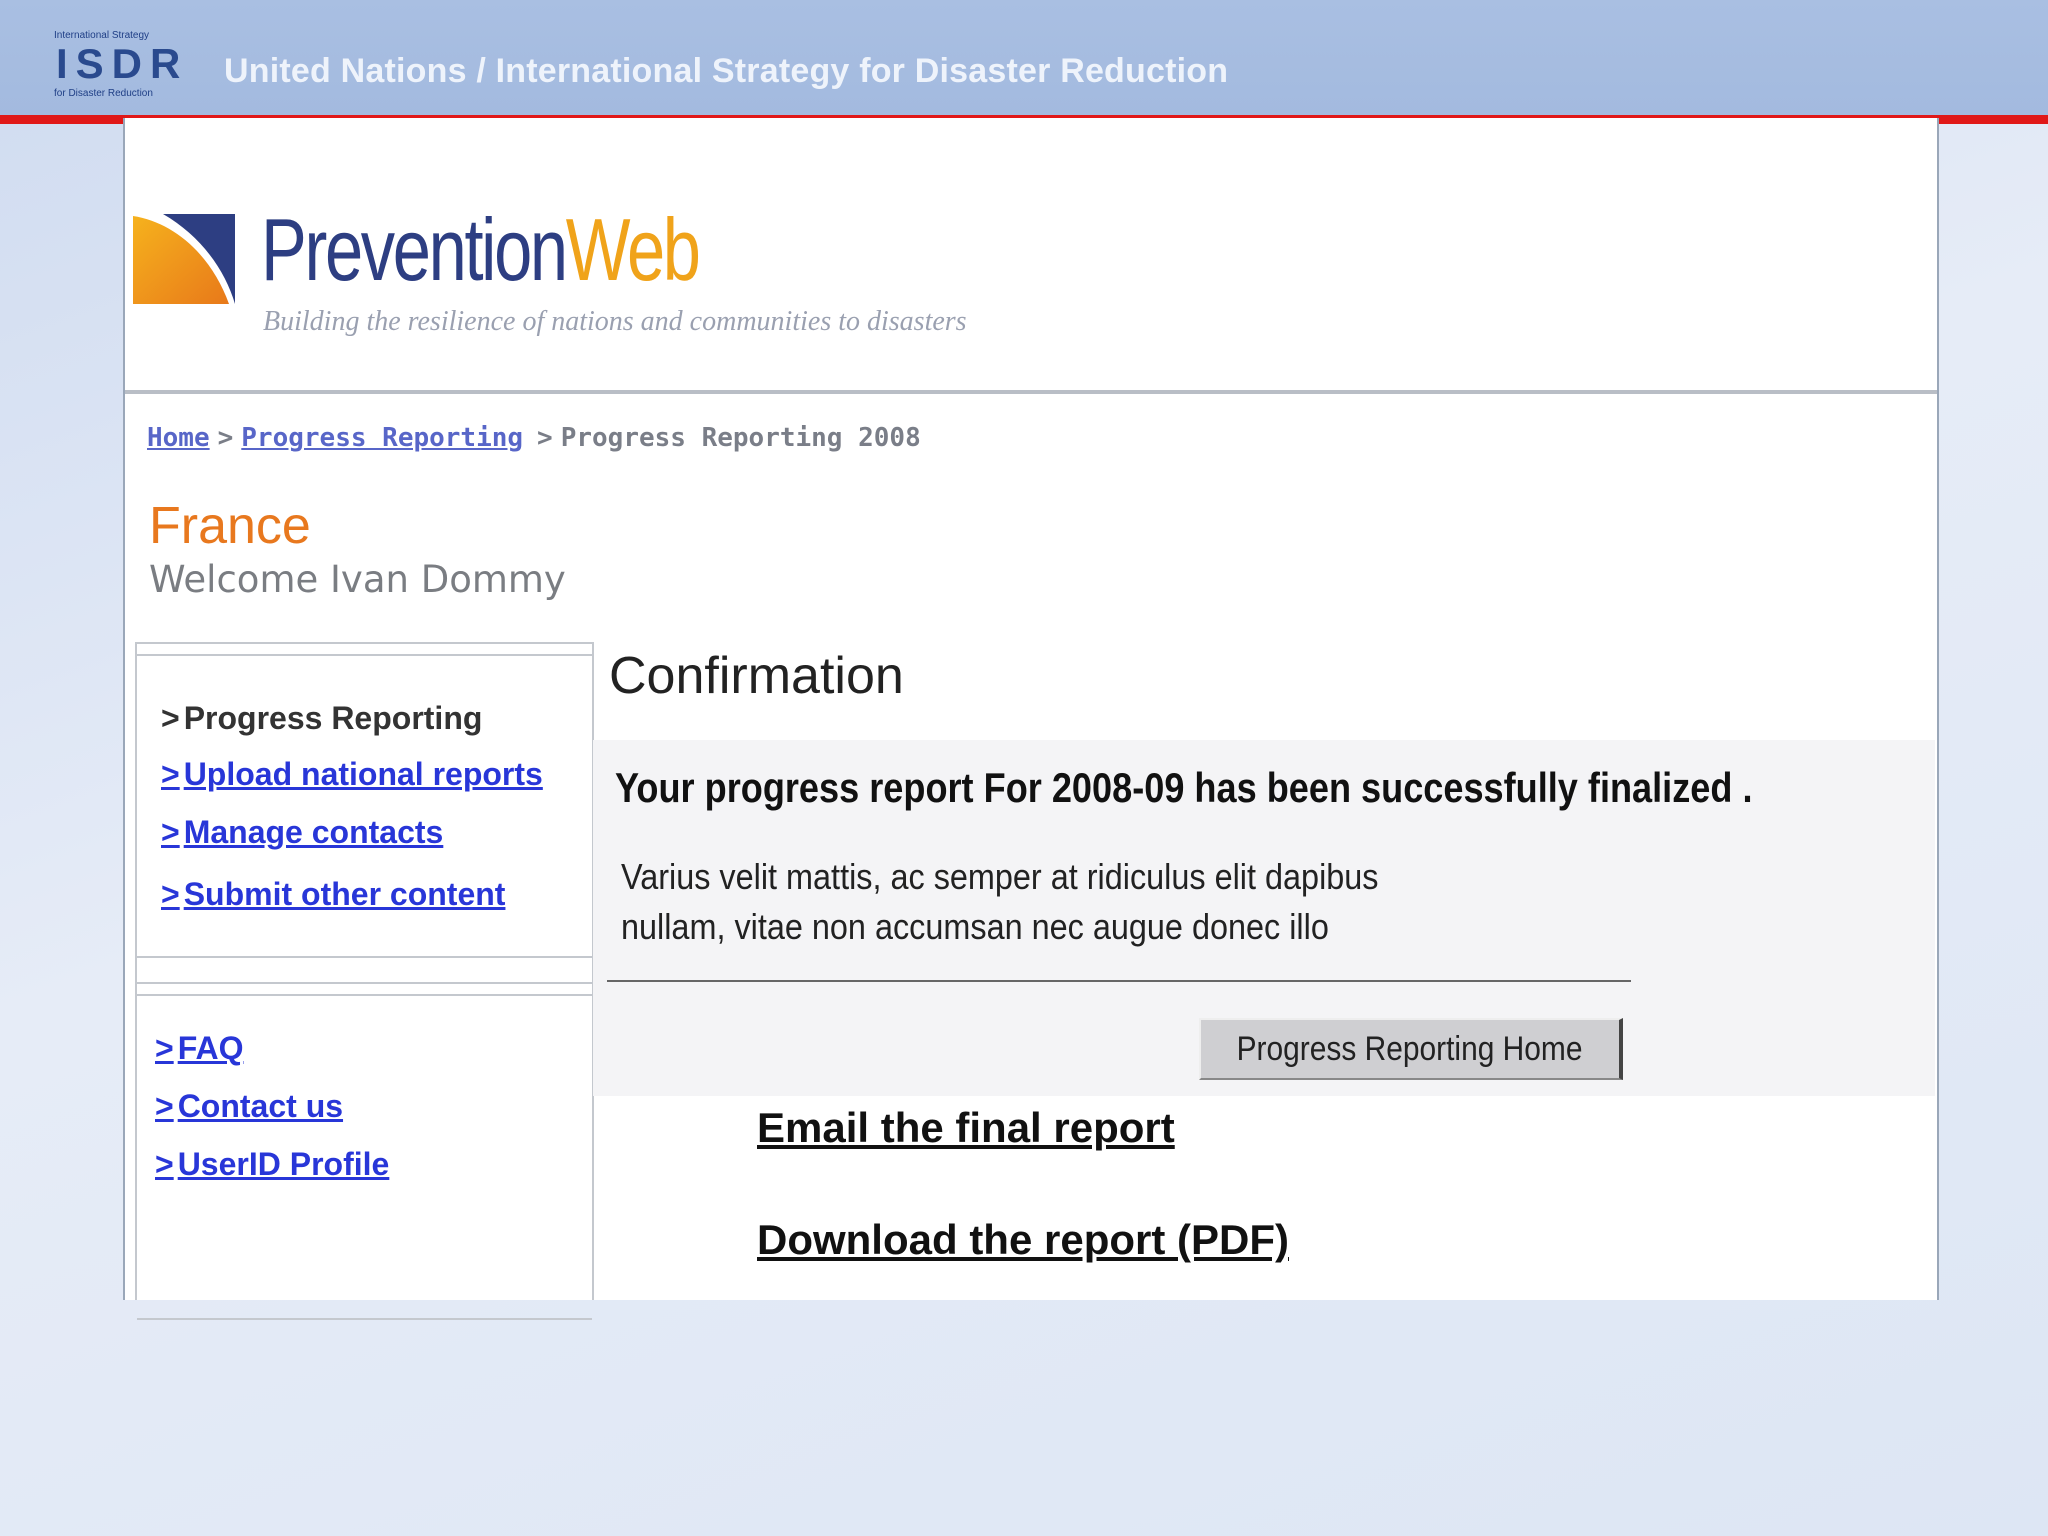 The image size is (2048, 1536). Describe the element at coordinates (382, 438) in the screenshot. I see `breadcrumb-progress-reporting: Progress Reporting` at that location.